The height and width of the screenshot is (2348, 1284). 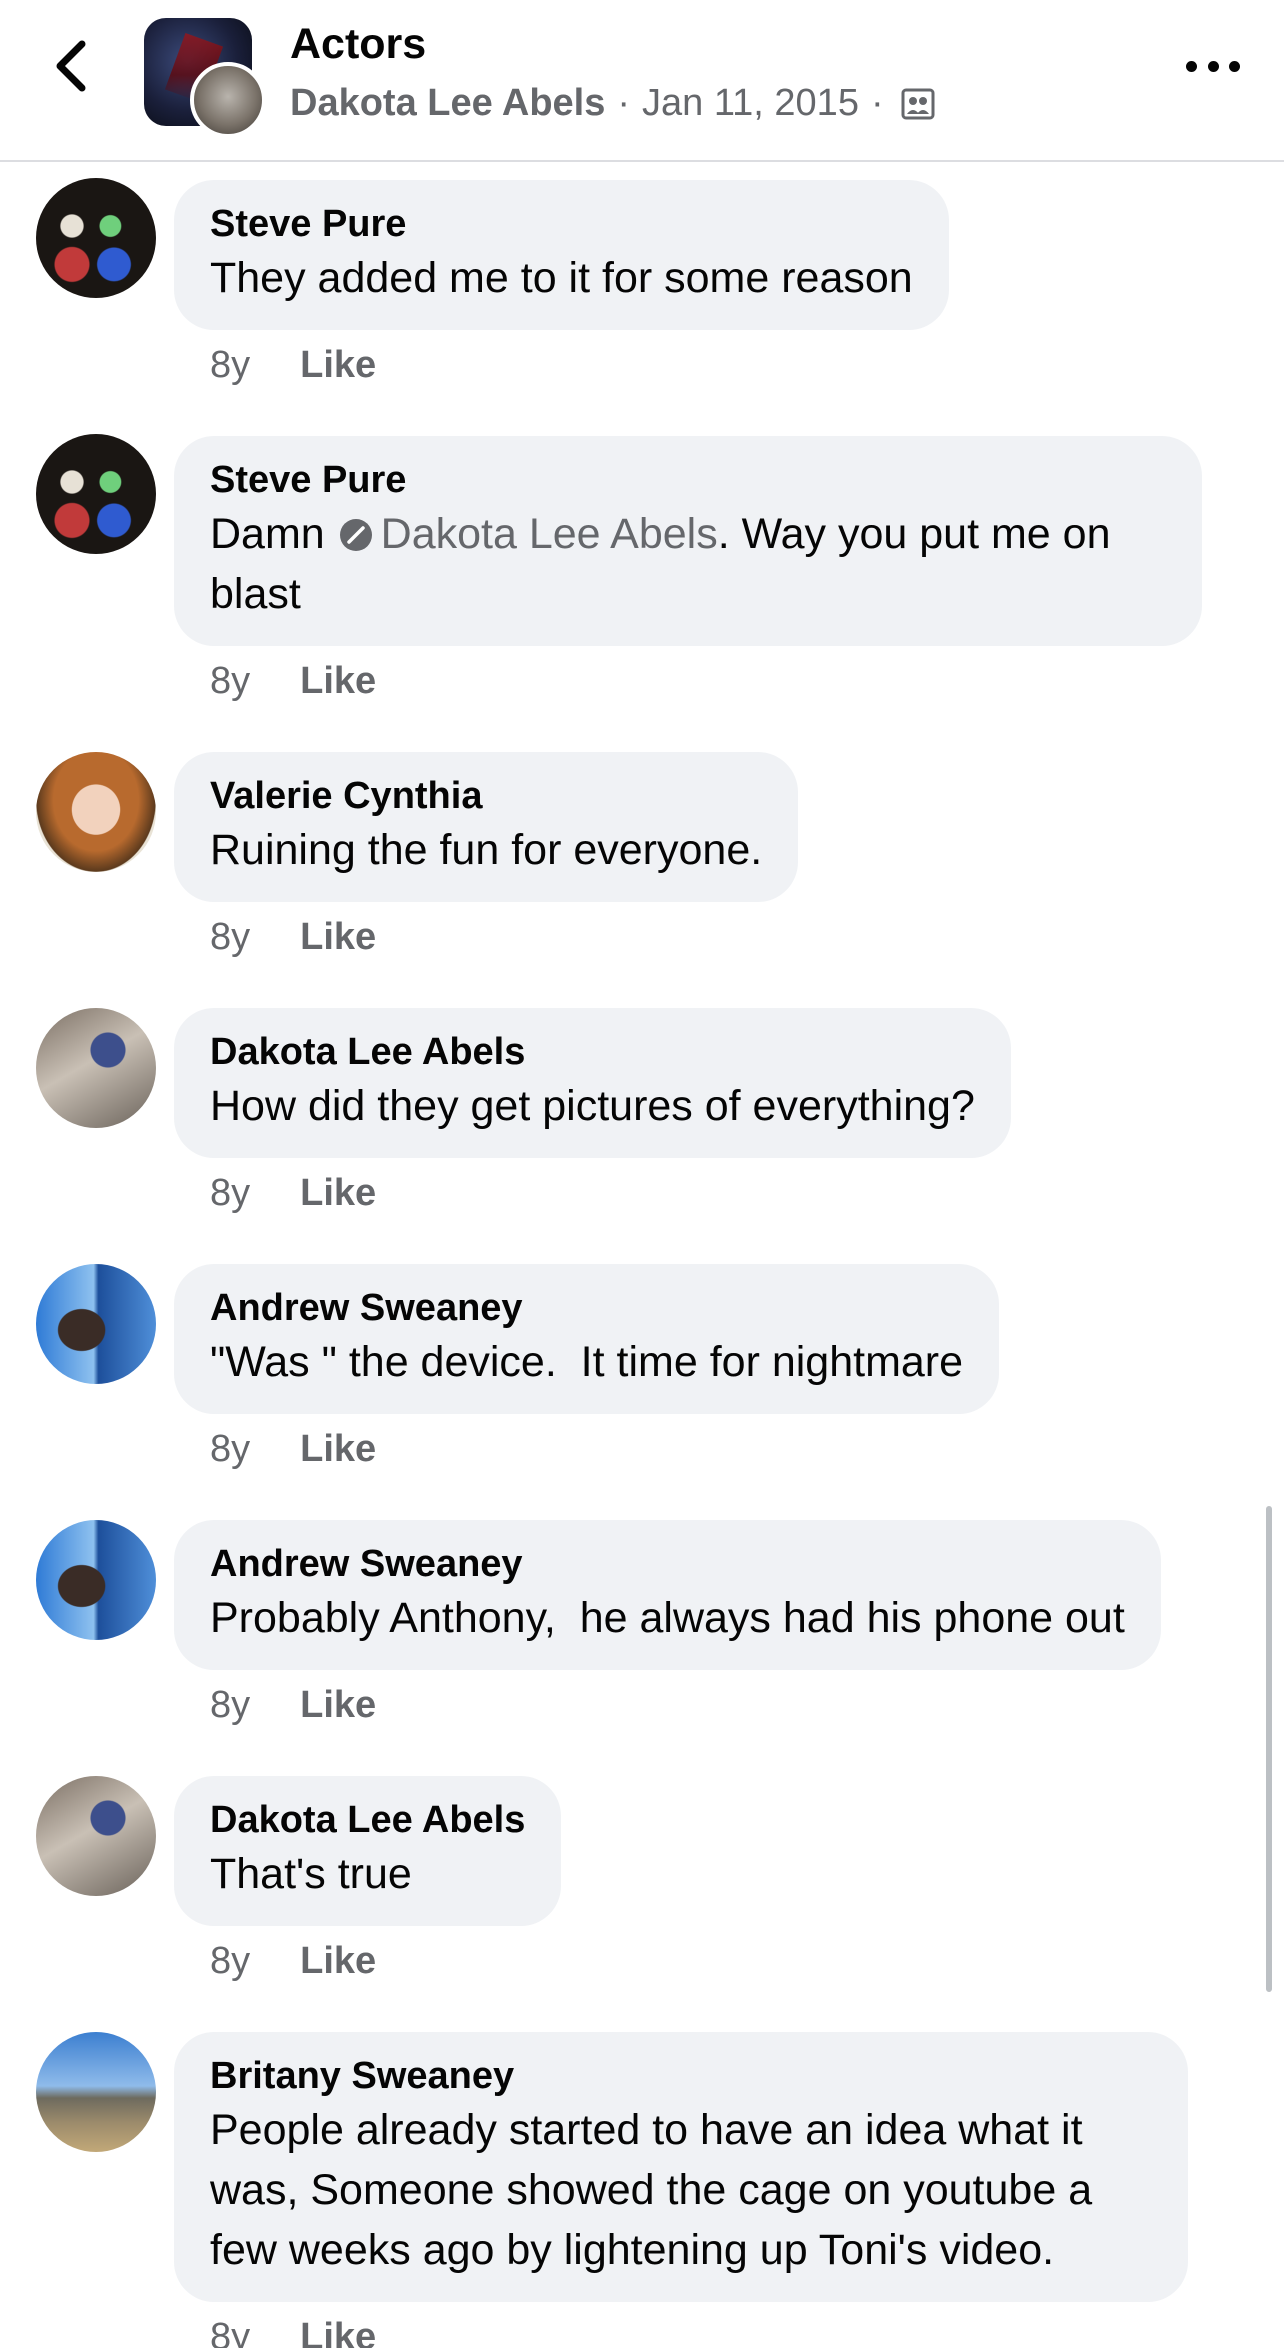 I want to click on comment-text: Ruining the fun for everyone., so click(x=486, y=850).